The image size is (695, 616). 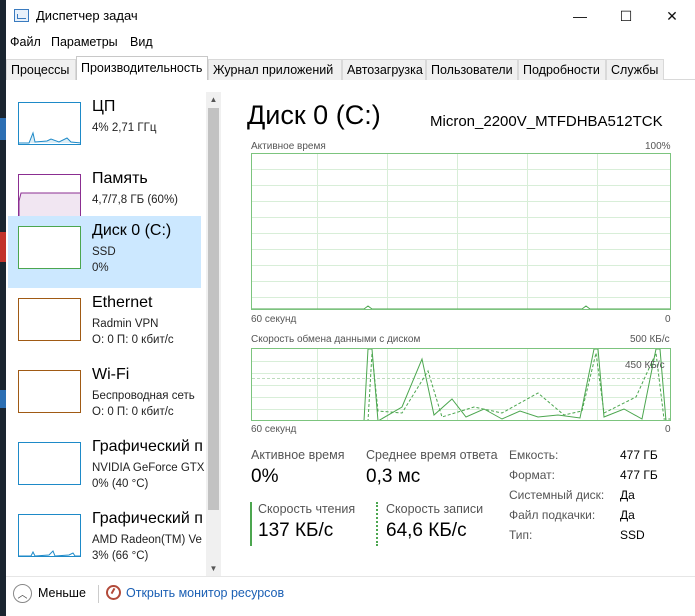 I want to click on tab-startup: Автозагрузка, so click(x=384, y=69).